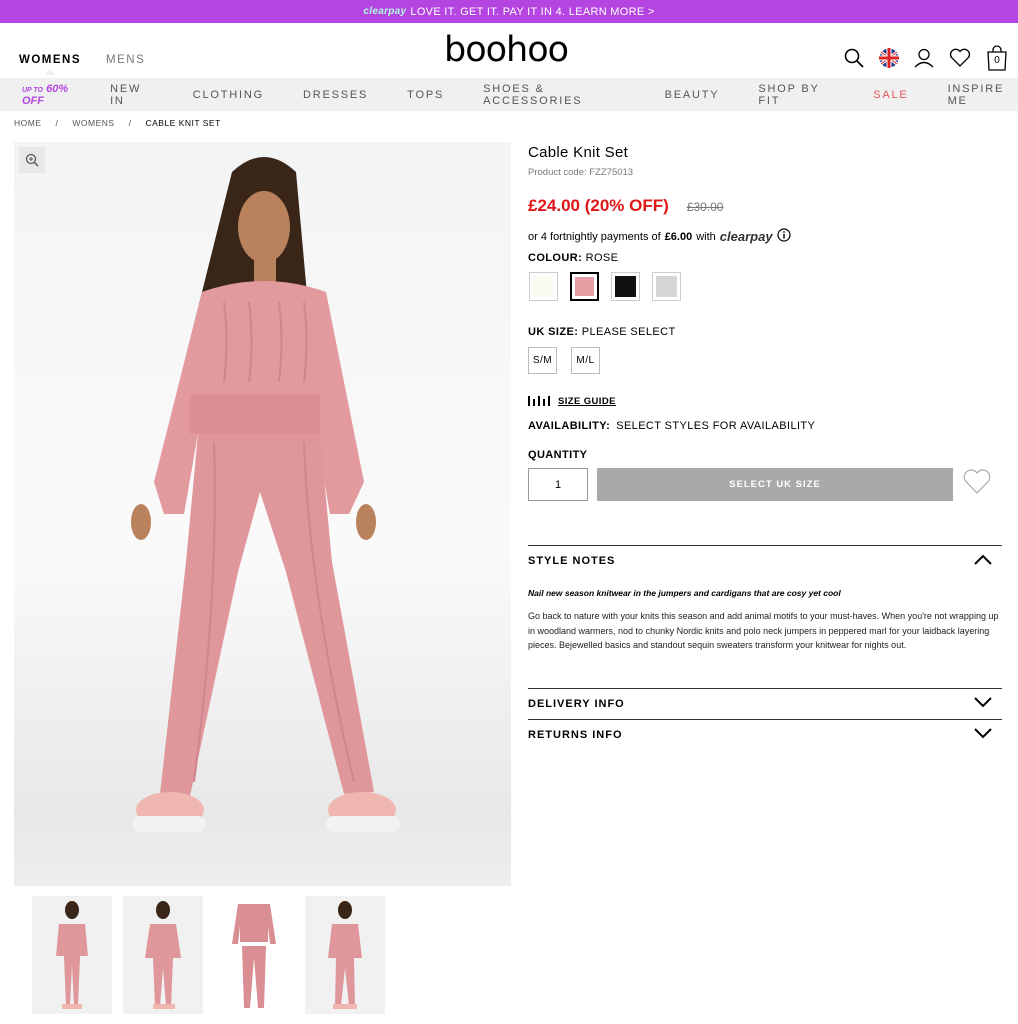  Describe the element at coordinates (543, 286) in the screenshot. I see `swatch-cream` at that location.